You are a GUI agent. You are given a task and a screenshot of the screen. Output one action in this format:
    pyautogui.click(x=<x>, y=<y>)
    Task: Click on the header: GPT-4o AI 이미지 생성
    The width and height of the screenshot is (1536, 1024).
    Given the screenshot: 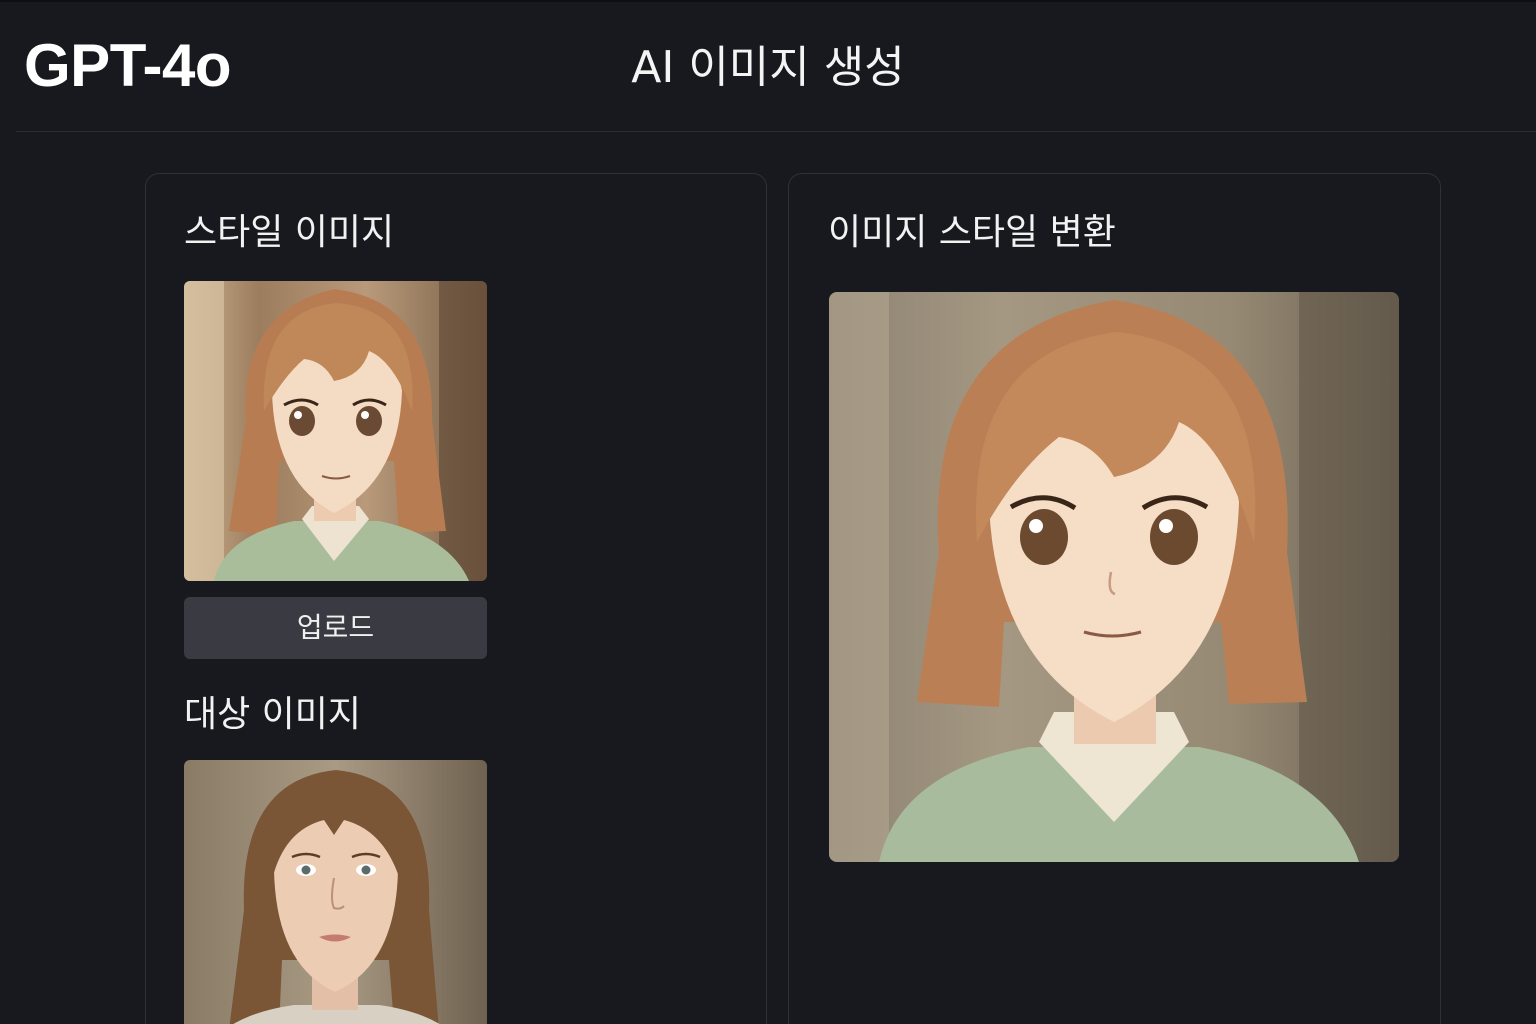 What is the action you would take?
    pyautogui.click(x=768, y=66)
    